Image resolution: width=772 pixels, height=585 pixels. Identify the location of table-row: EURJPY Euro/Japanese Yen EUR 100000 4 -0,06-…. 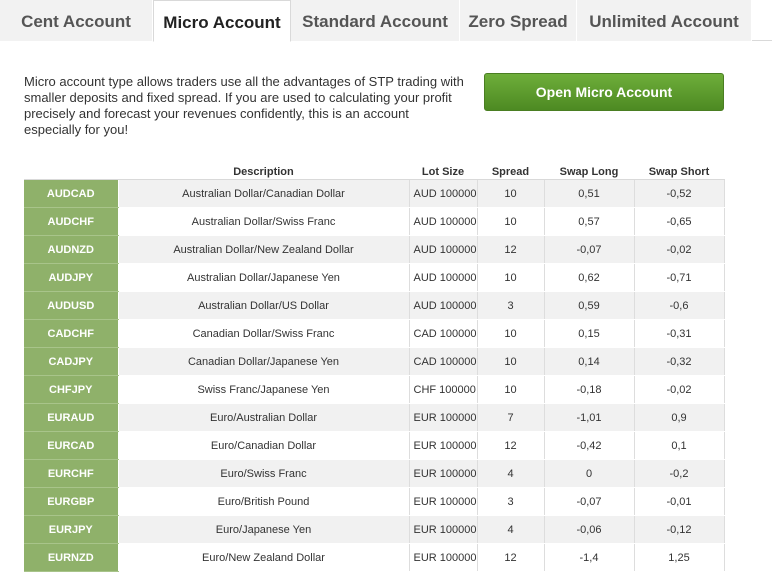
(374, 529).